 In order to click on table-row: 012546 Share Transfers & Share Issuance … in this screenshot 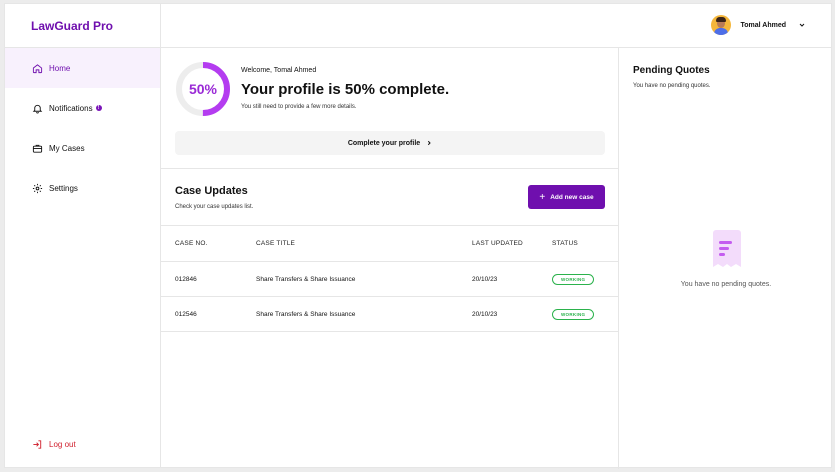, I will do `click(389, 314)`.